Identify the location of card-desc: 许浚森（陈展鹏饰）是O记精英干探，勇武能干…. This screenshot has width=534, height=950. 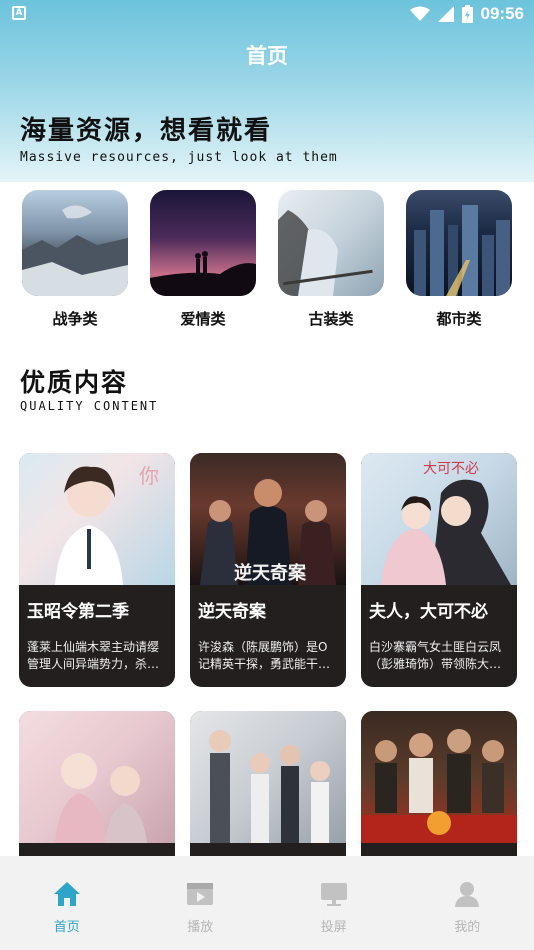
(264, 655).